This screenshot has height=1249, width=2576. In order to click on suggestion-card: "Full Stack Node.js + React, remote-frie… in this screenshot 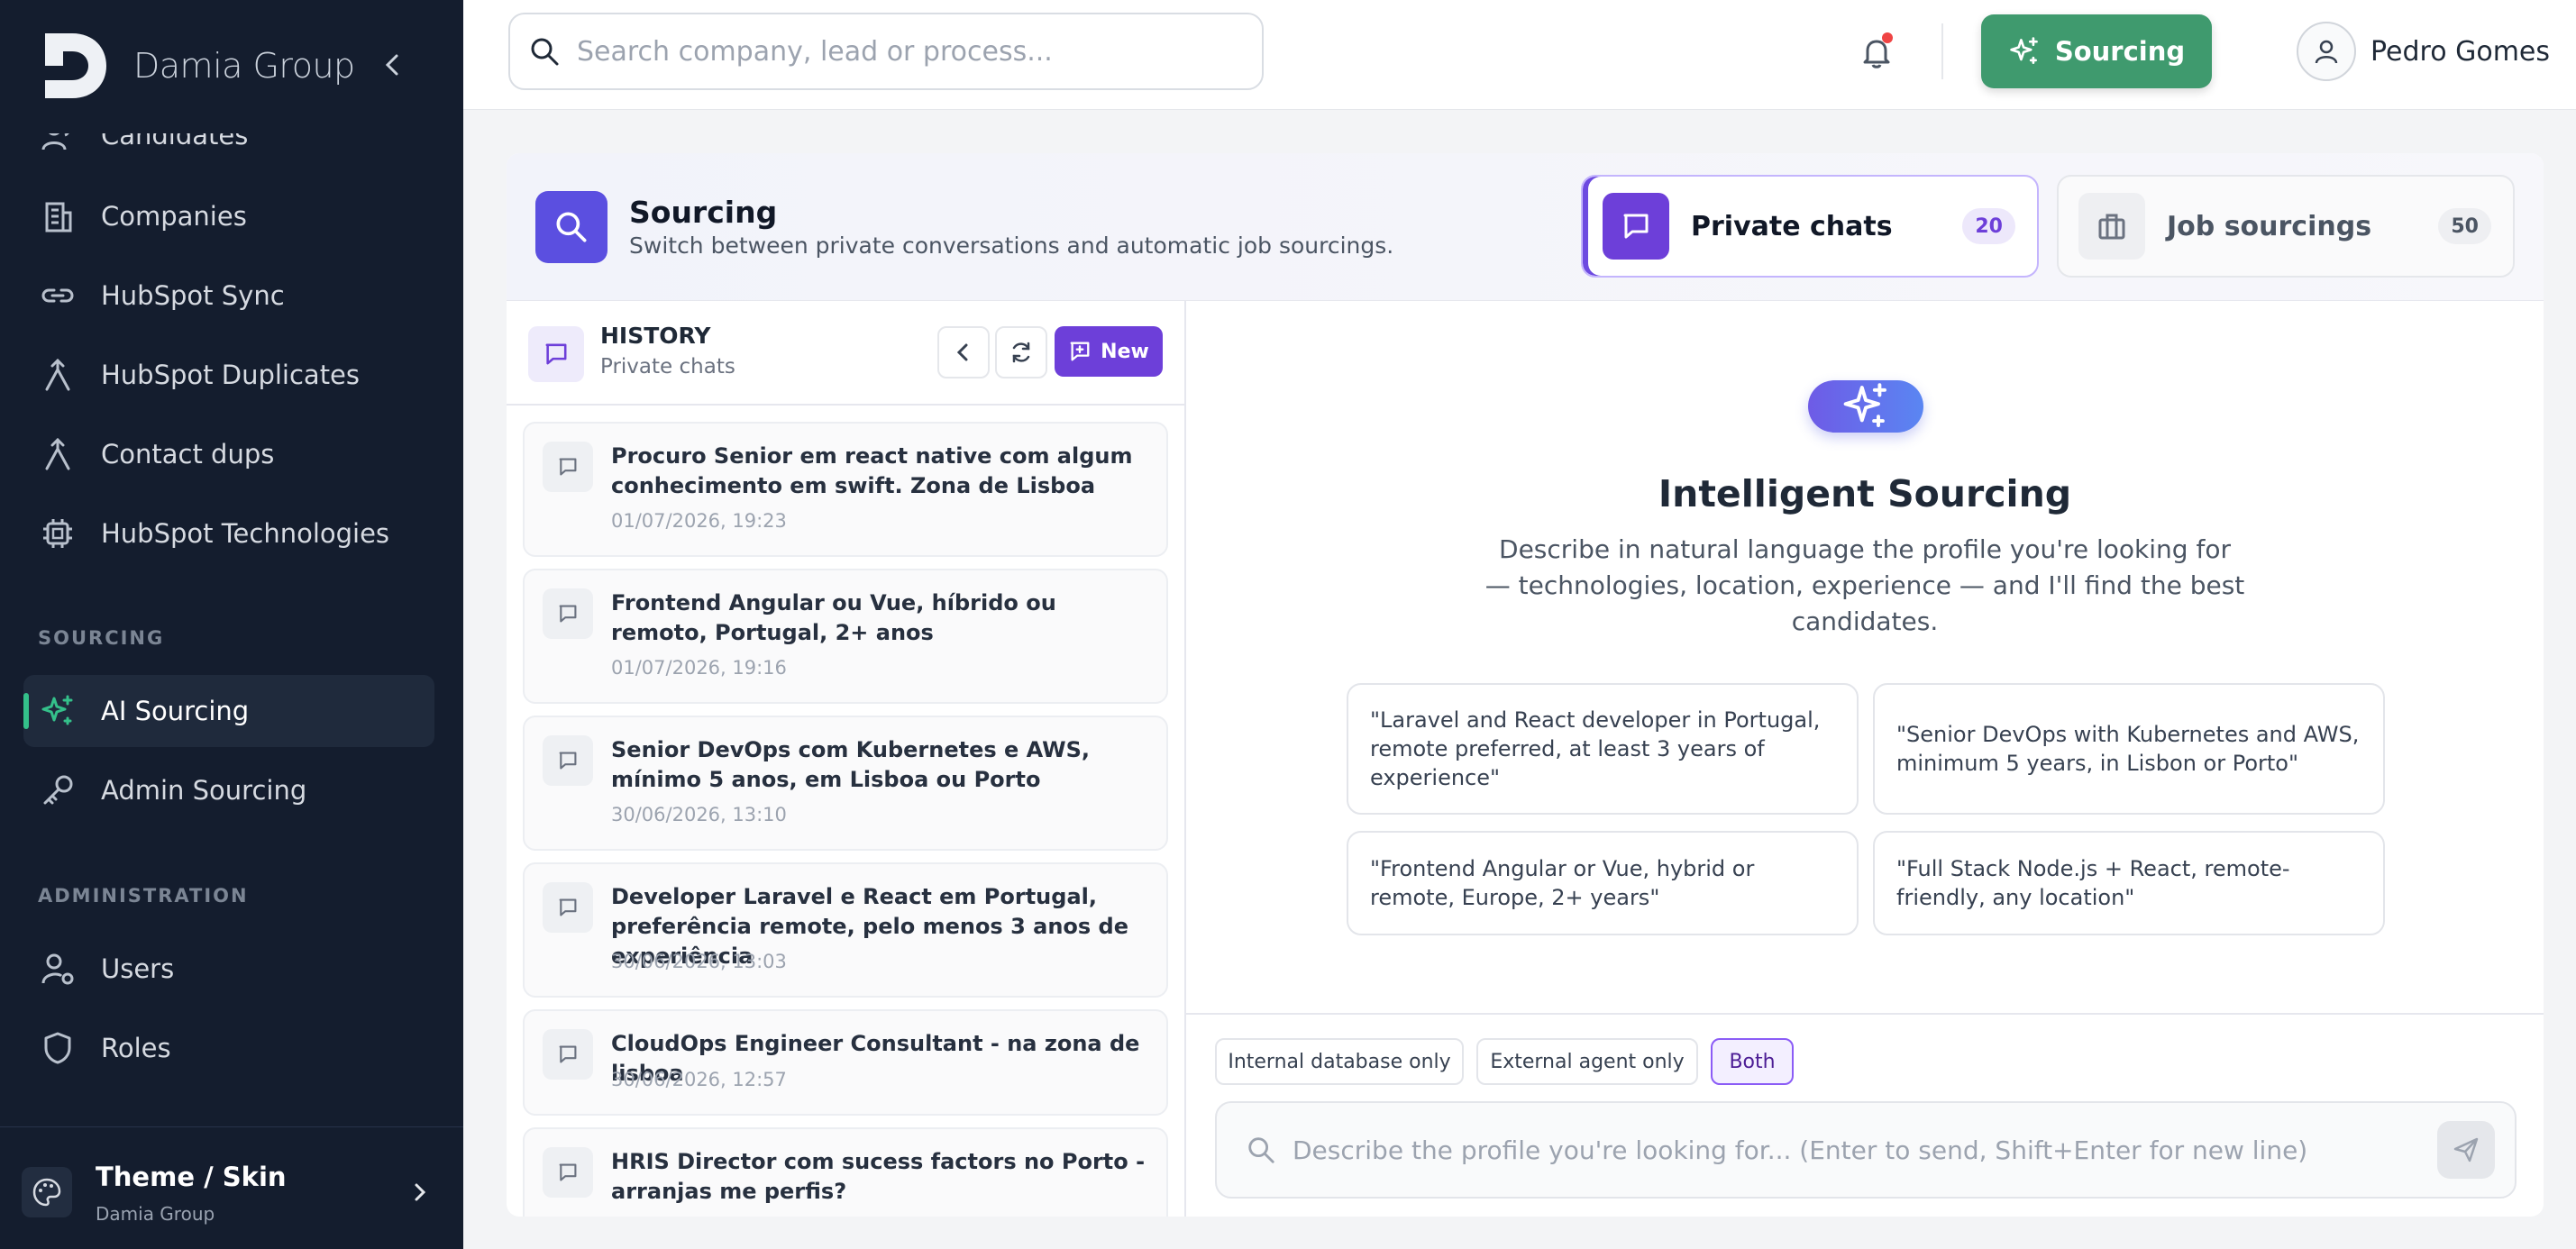, I will do `click(2129, 883)`.